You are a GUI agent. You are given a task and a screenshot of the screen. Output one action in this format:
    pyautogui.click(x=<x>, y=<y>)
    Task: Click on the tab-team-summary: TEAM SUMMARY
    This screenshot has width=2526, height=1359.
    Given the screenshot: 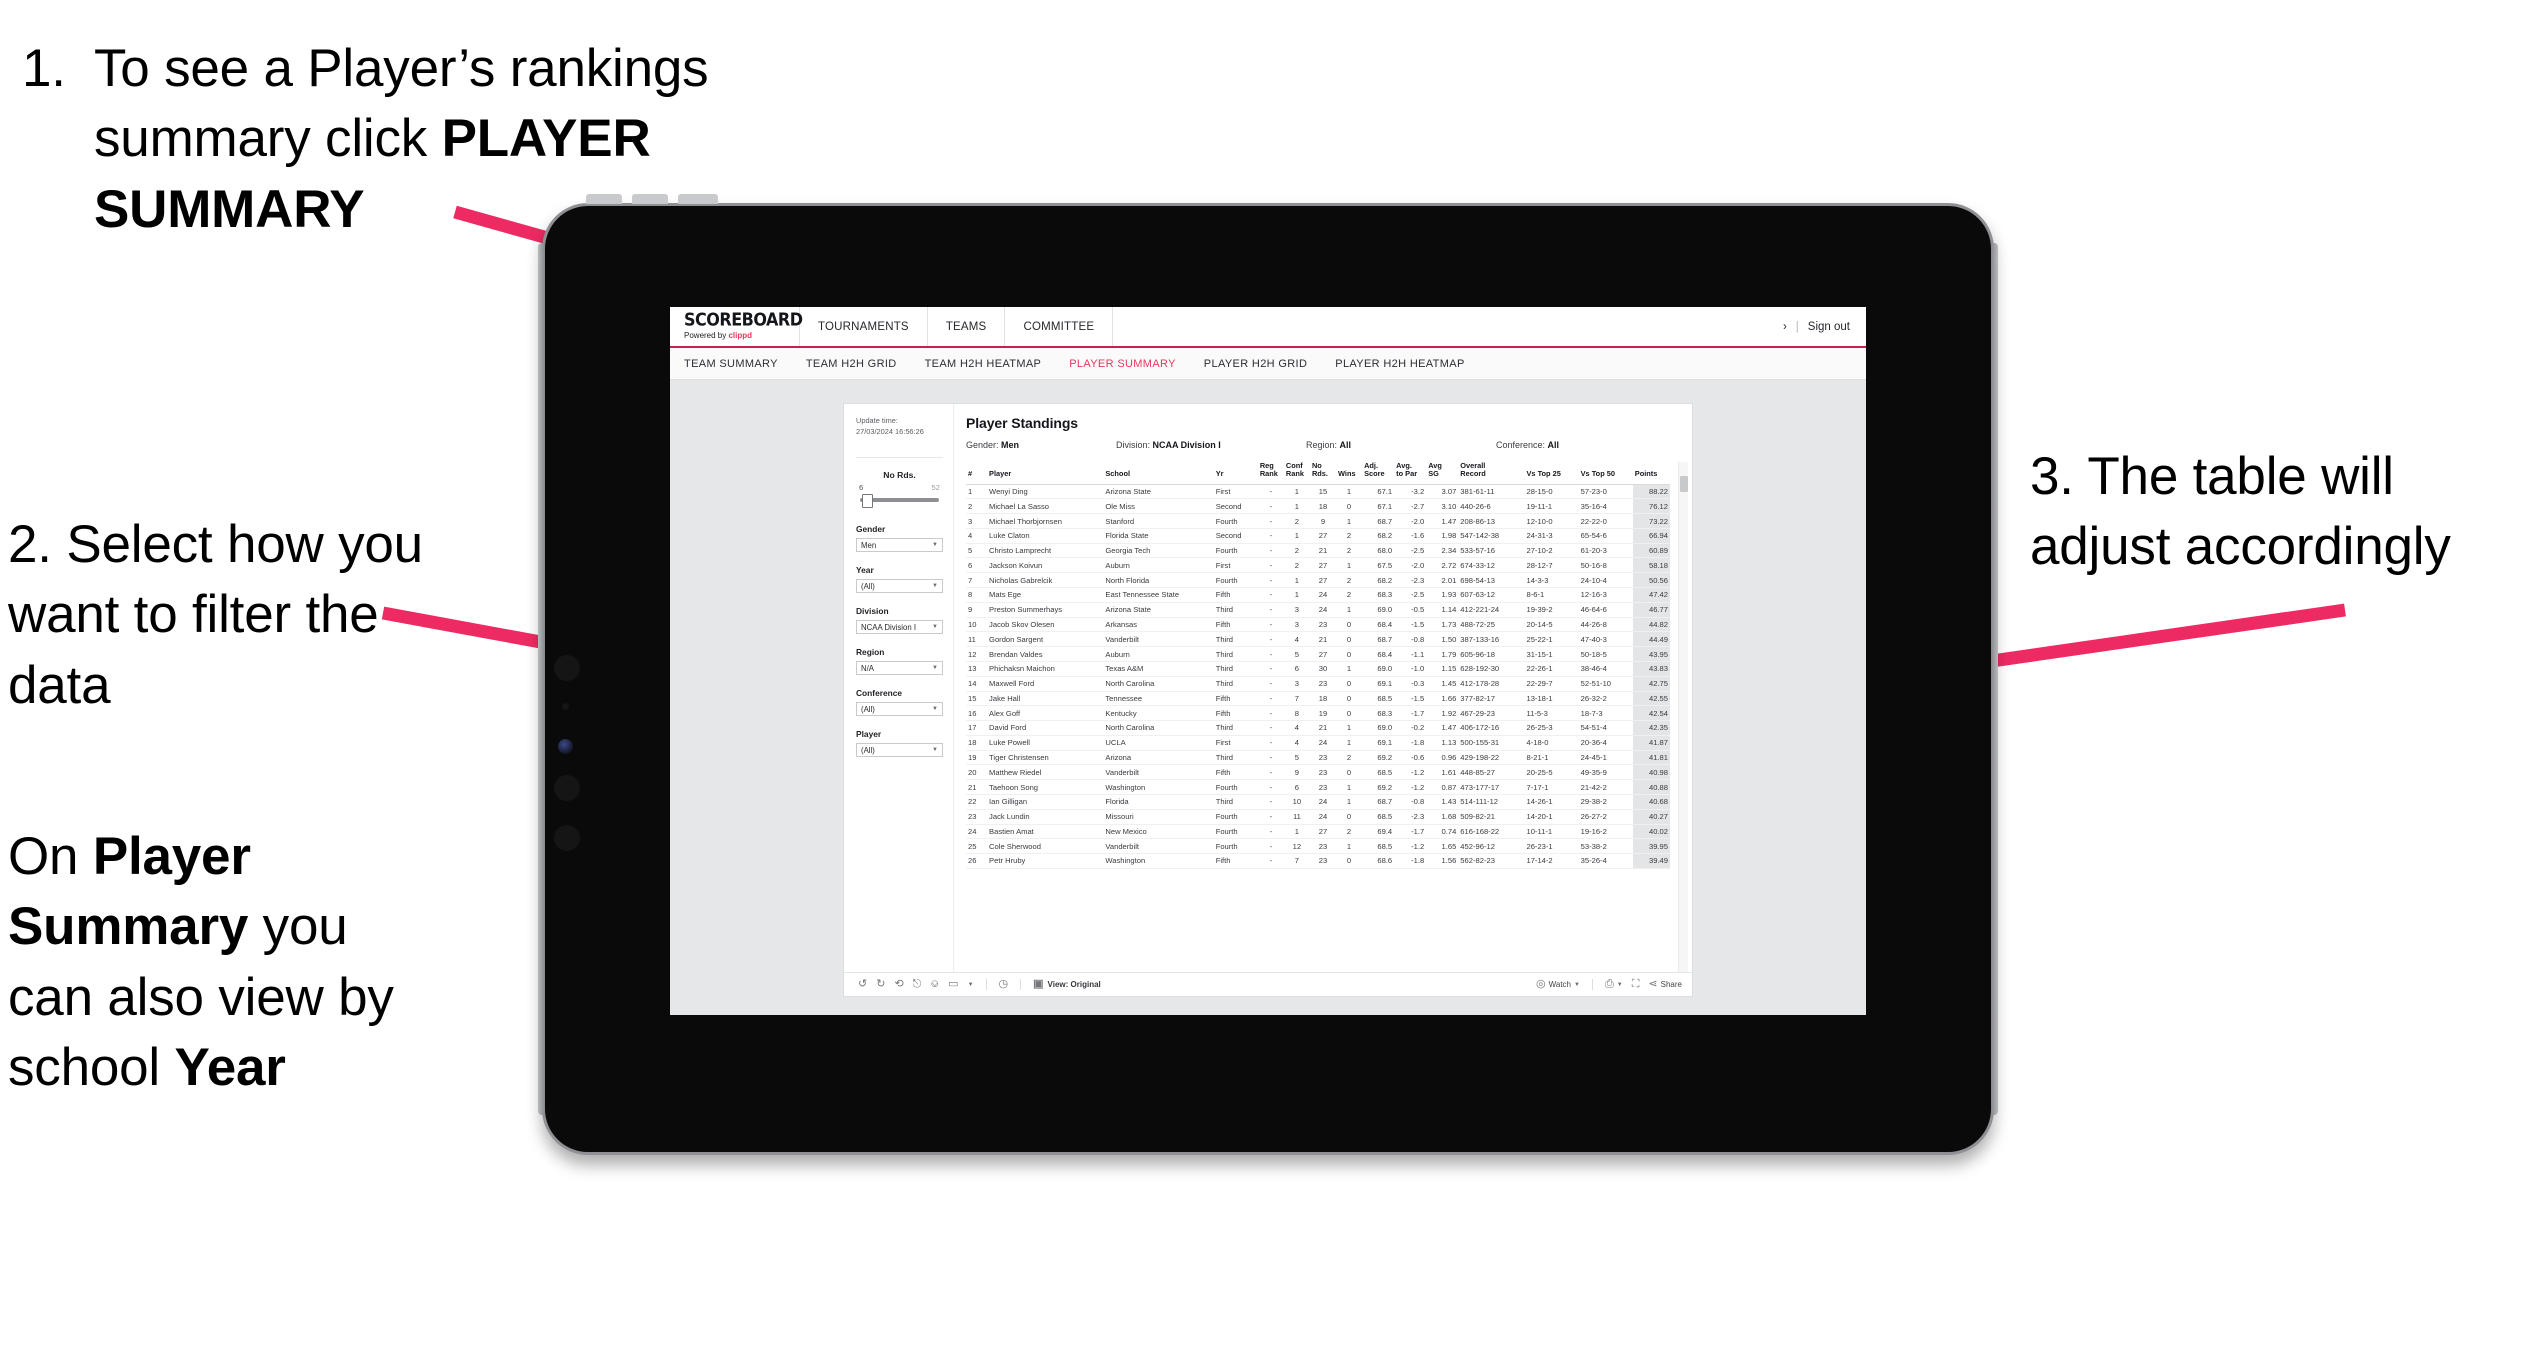 What is the action you would take?
    pyautogui.click(x=739, y=364)
    